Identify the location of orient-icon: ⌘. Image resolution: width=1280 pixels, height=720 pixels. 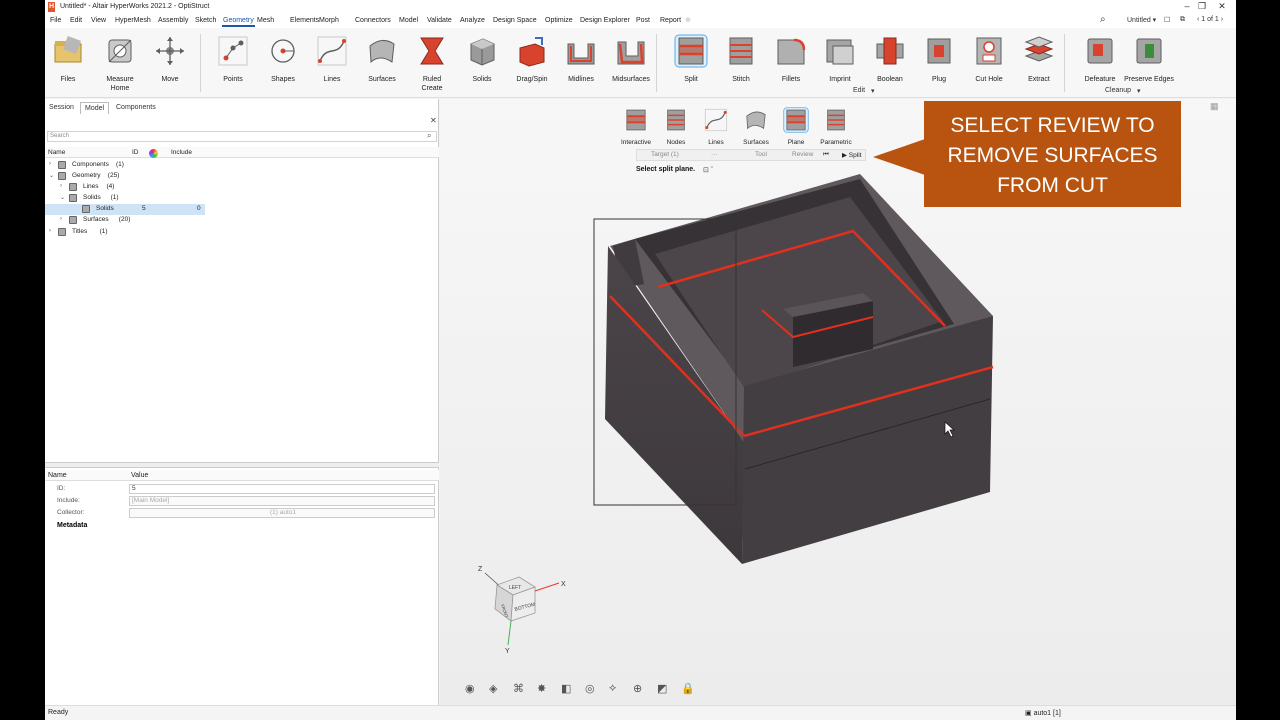
(518, 688).